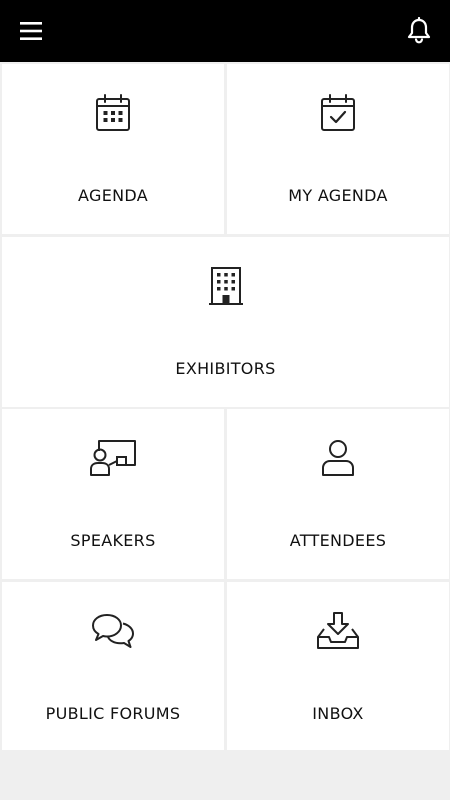 This screenshot has width=450, height=800. What do you see at coordinates (113, 631) in the screenshot?
I see `chat-bubbles-icon` at bounding box center [113, 631].